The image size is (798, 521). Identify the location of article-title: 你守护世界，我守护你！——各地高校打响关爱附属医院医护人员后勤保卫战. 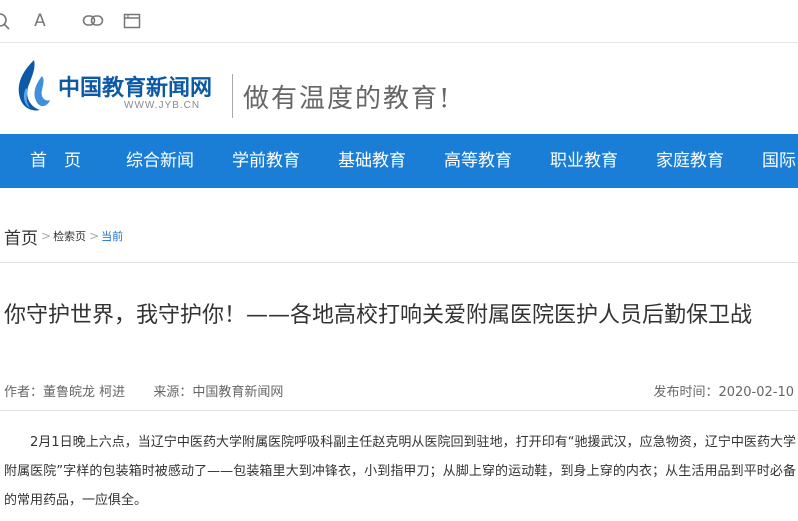
(378, 315).